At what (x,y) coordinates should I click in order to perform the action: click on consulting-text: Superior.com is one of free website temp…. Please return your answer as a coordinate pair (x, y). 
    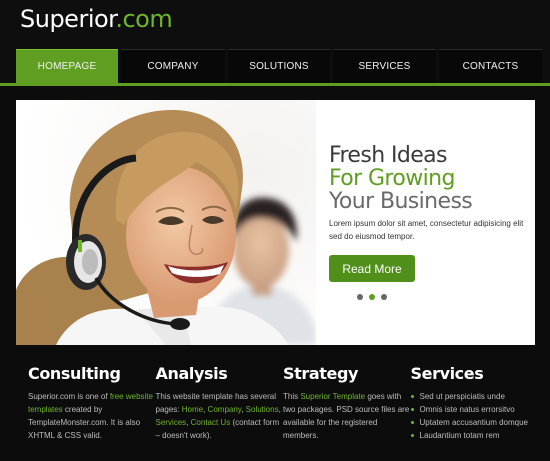
    Looking at the image, I should click on (92, 416).